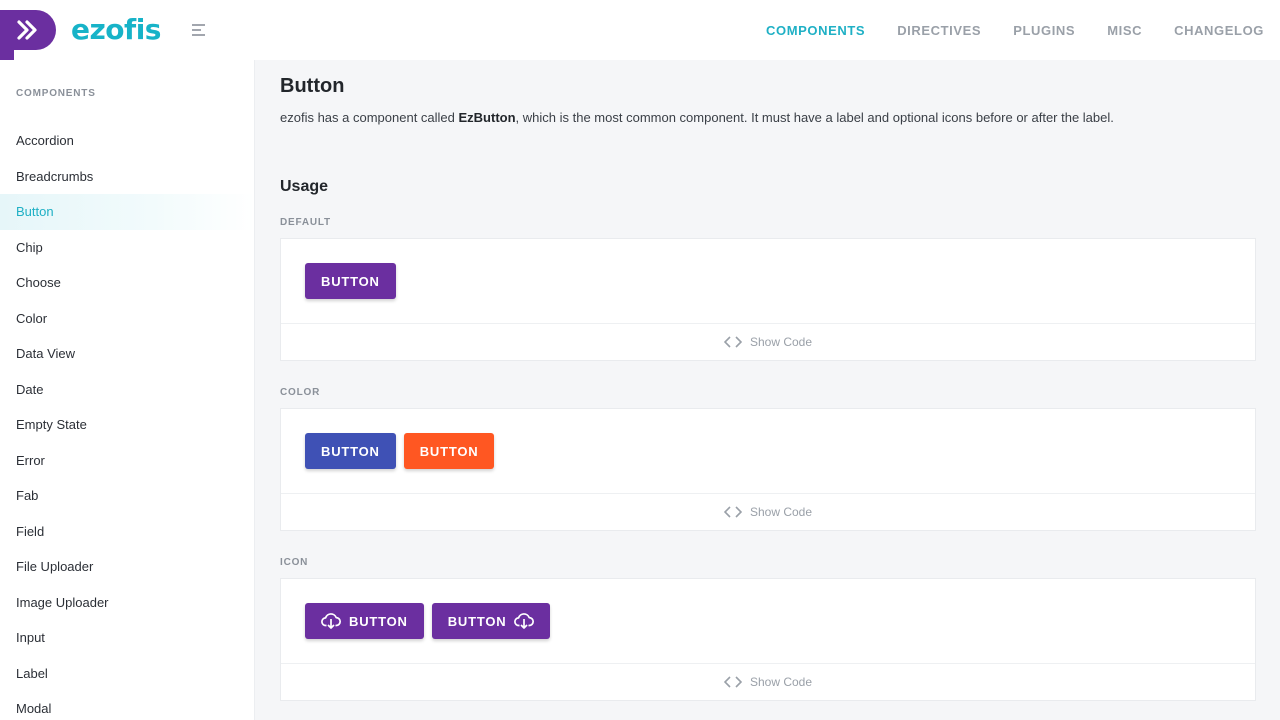  Describe the element at coordinates (127, 705) in the screenshot. I see `sidebar-item-modal: Modal` at that location.